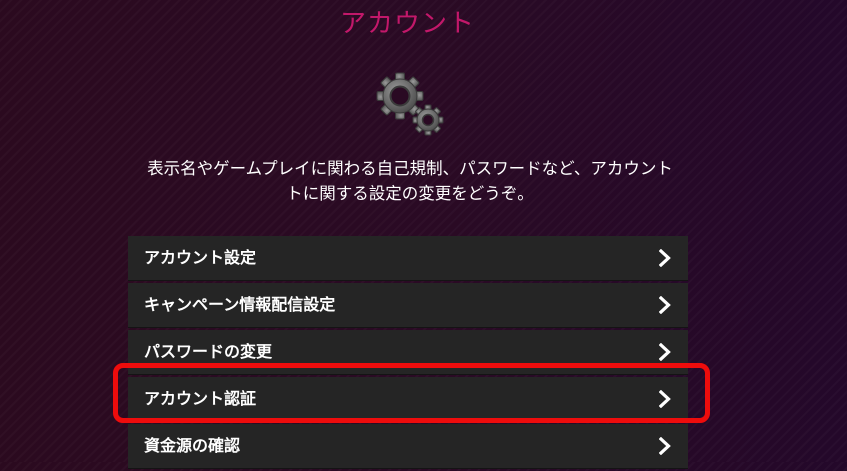 The width and height of the screenshot is (847, 471). Describe the element at coordinates (200, 257) in the screenshot. I see `menu-item-label: アカウント設定` at that location.